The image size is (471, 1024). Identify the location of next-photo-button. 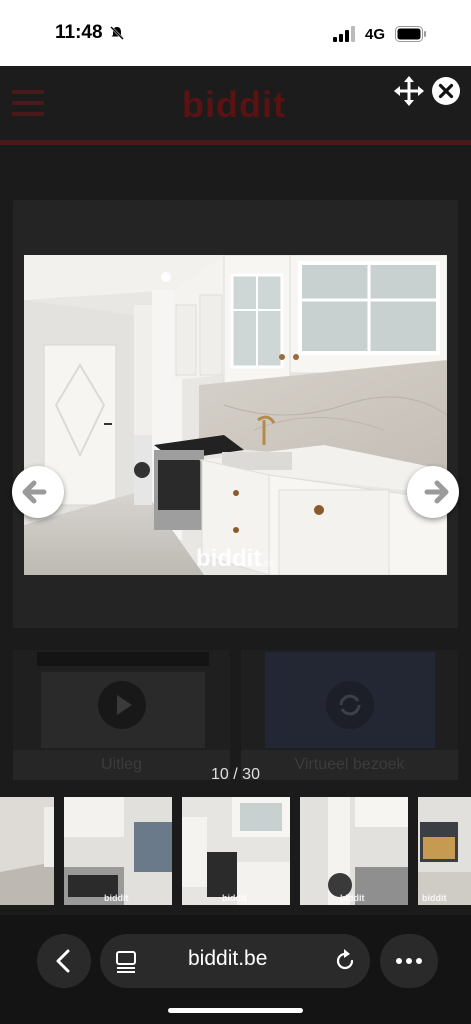
(433, 492).